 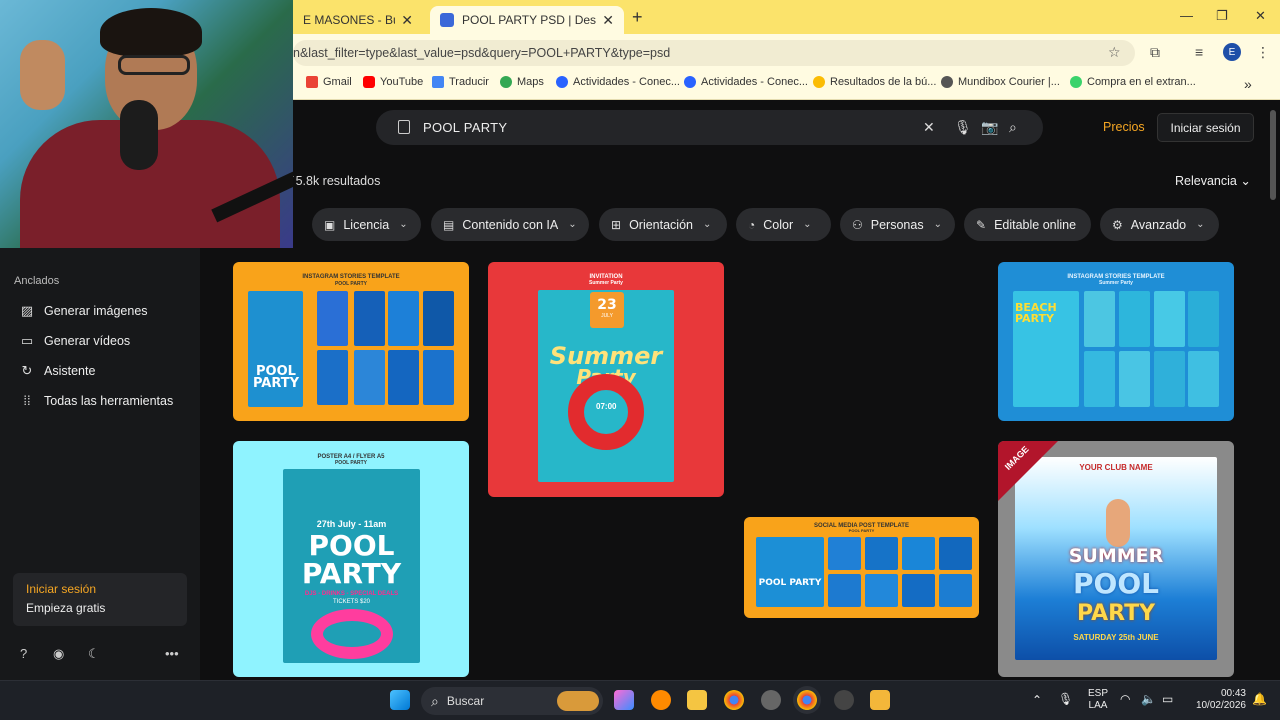 I want to click on filter-advanced: ⚙ Avanzado ⌄, so click(x=1159, y=224).